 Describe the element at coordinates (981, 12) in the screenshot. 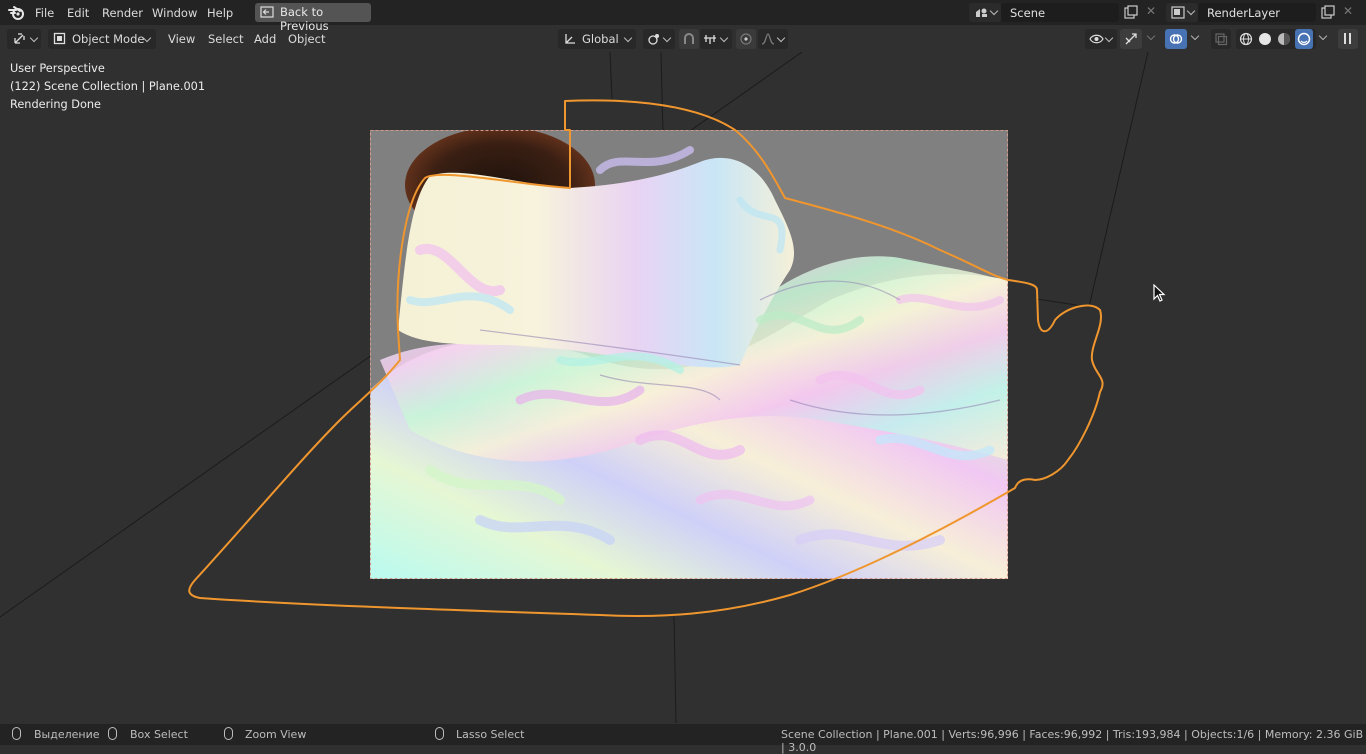

I see `scene-icon` at that location.